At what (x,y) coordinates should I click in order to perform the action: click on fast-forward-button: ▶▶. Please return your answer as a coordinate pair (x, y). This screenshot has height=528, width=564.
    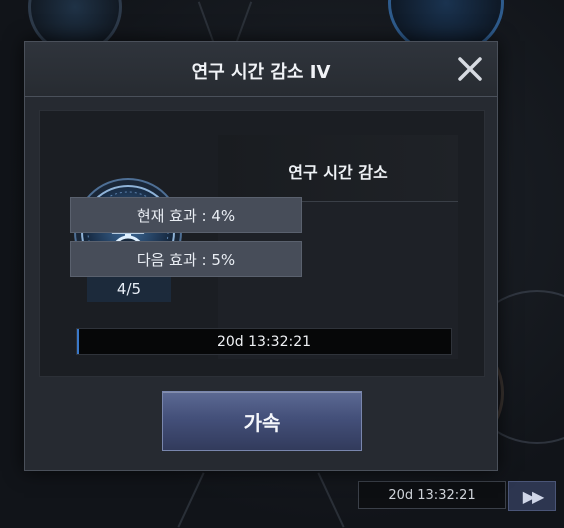
    Looking at the image, I should click on (532, 496).